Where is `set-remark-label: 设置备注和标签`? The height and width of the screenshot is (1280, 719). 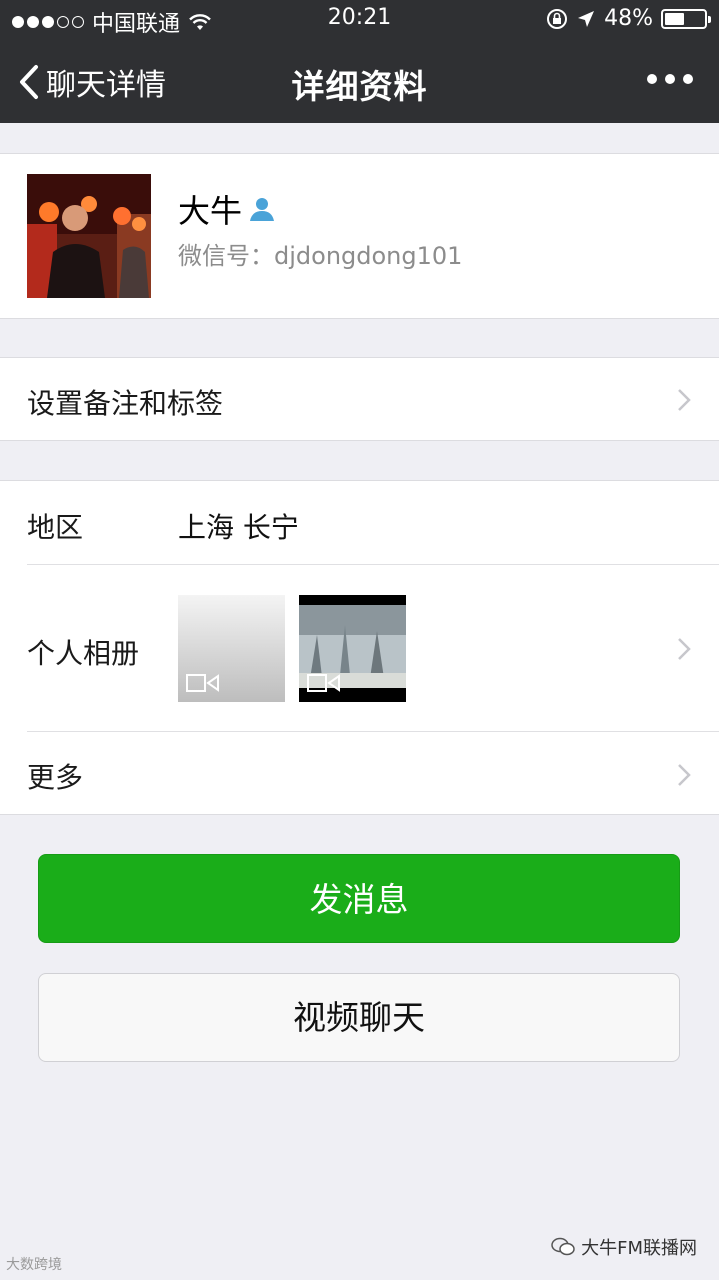 set-remark-label: 设置备注和标签 is located at coordinates (125, 403).